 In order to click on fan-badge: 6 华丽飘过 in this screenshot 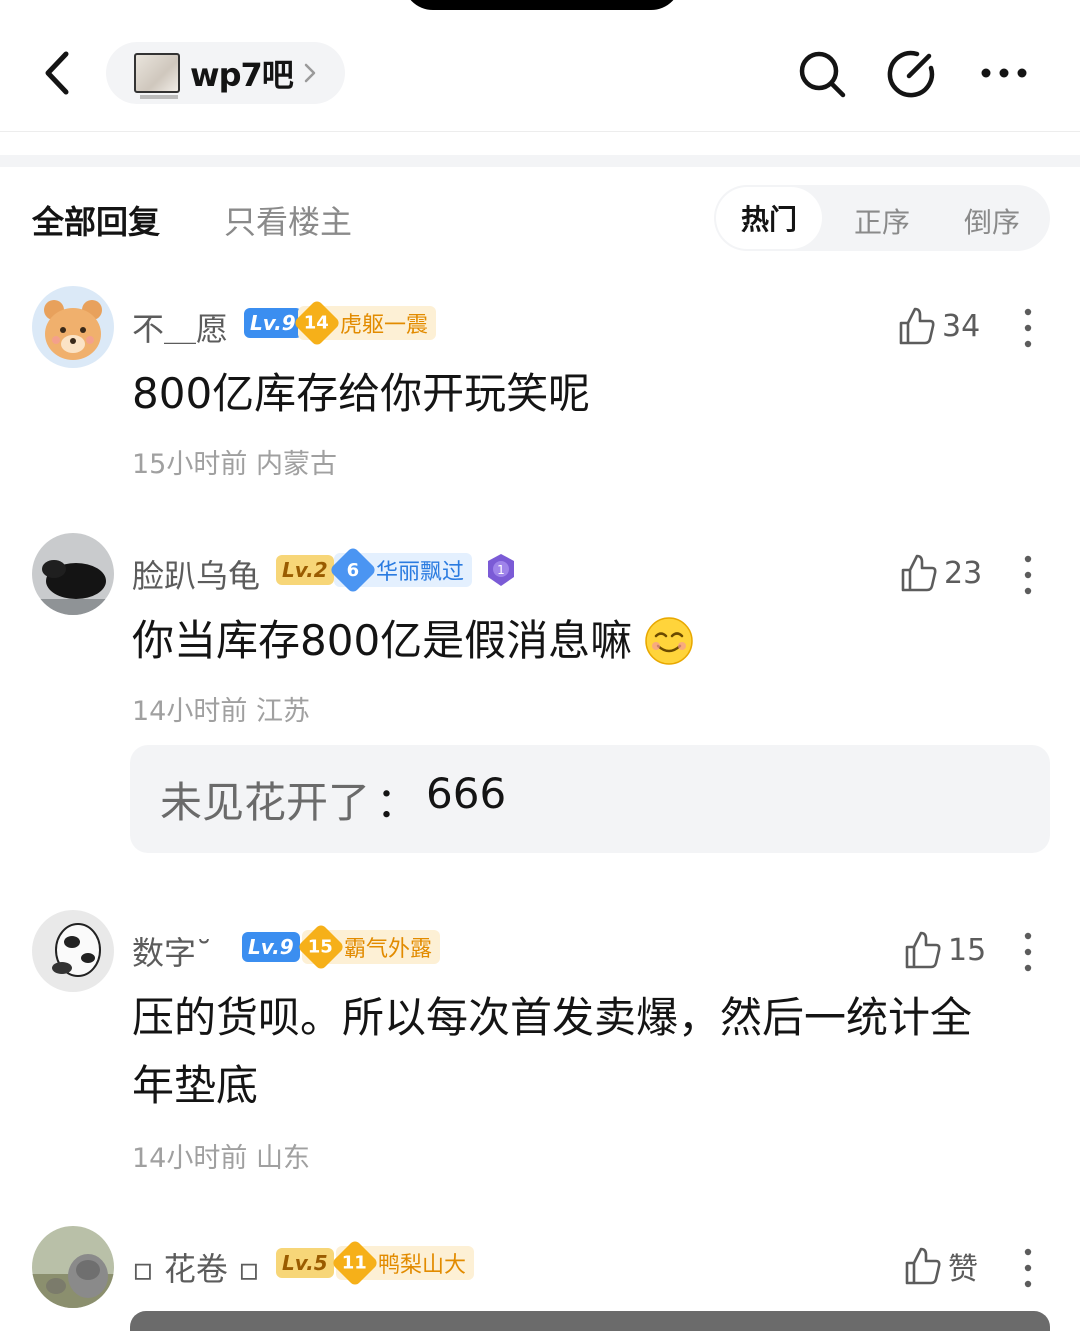, I will do `click(400, 570)`.